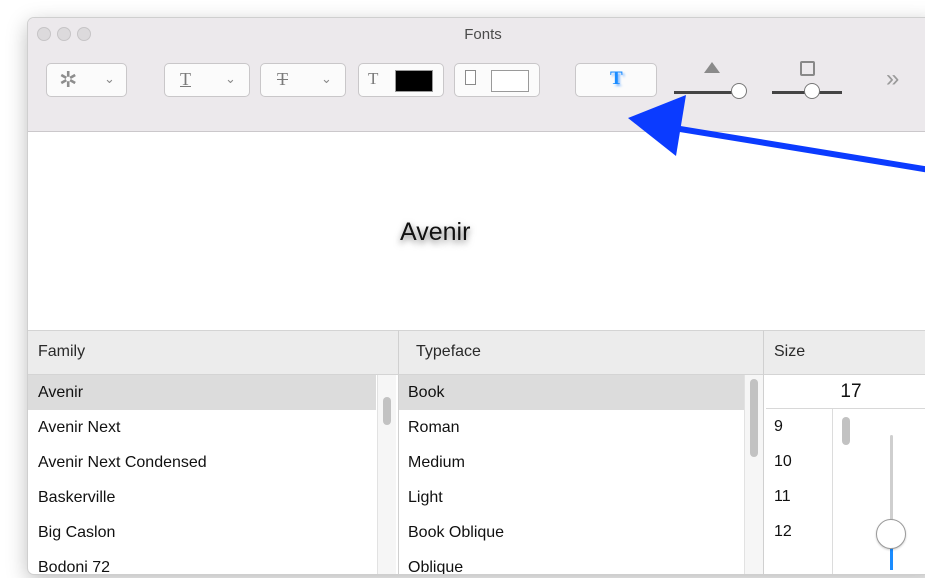 This screenshot has height=578, width=925. What do you see at coordinates (571, 497) in the screenshot?
I see `list-item: Light` at bounding box center [571, 497].